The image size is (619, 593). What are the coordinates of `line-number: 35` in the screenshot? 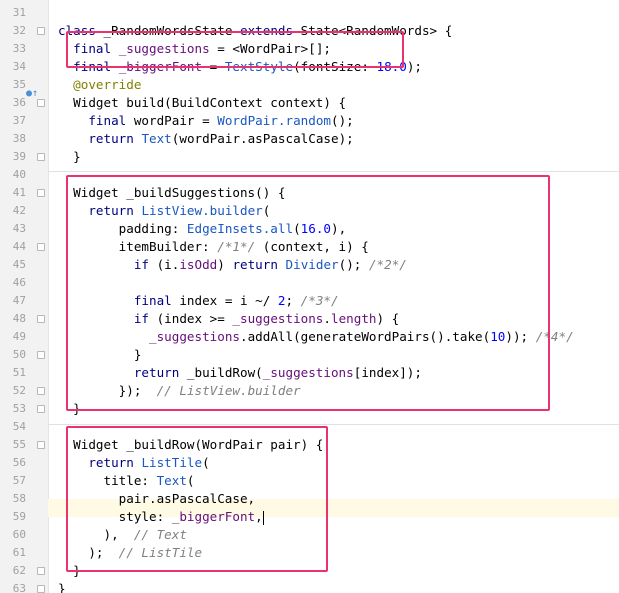 It's located at (19, 84).